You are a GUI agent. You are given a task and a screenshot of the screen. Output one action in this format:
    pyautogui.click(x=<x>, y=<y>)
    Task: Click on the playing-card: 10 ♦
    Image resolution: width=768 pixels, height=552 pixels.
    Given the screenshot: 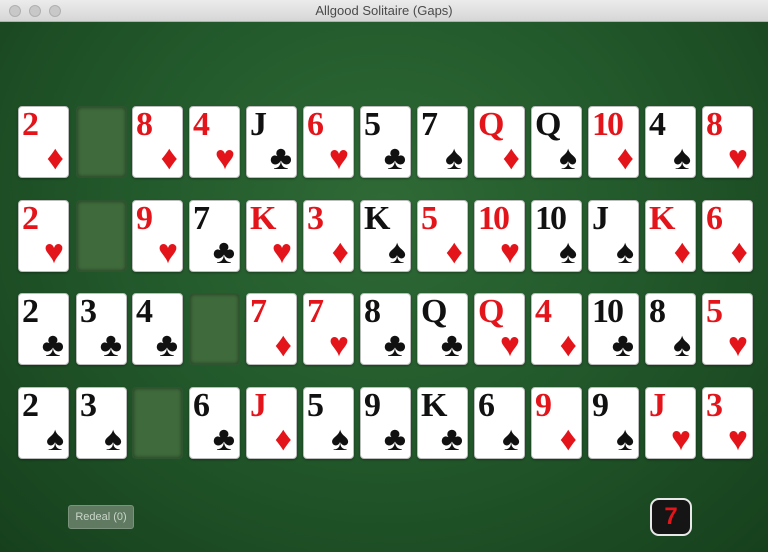 What is the action you would take?
    pyautogui.click(x=613, y=142)
    